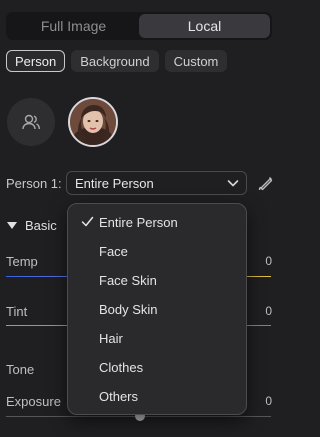  What do you see at coordinates (20, 369) in the screenshot?
I see `tone-label: Tone` at bounding box center [20, 369].